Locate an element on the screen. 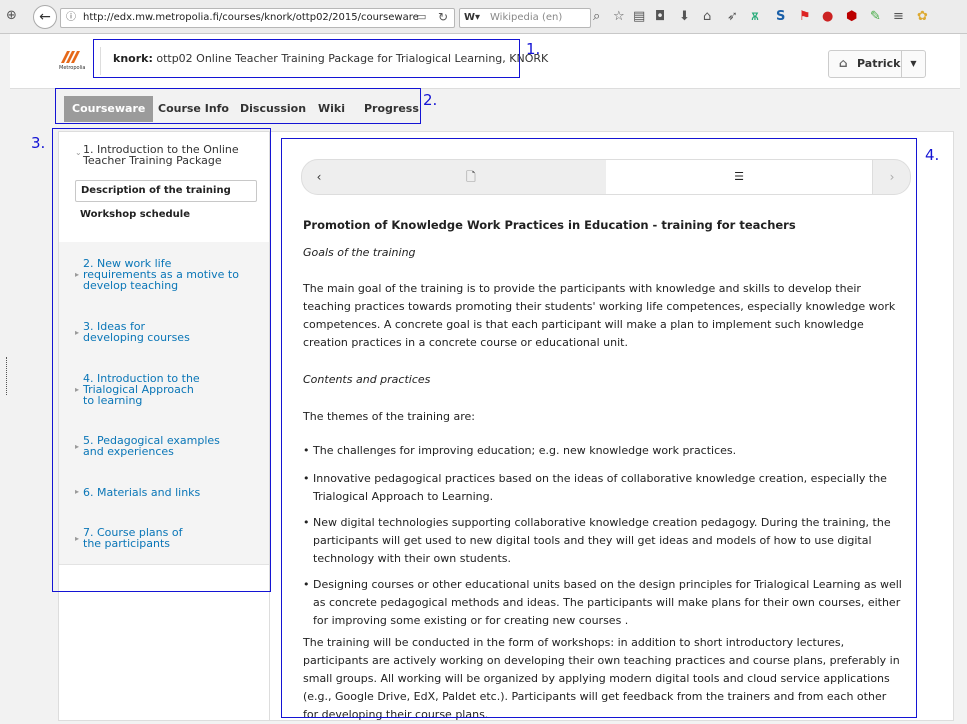 This screenshot has width=967, height=724. user-name: Patrick is located at coordinates (878, 63).